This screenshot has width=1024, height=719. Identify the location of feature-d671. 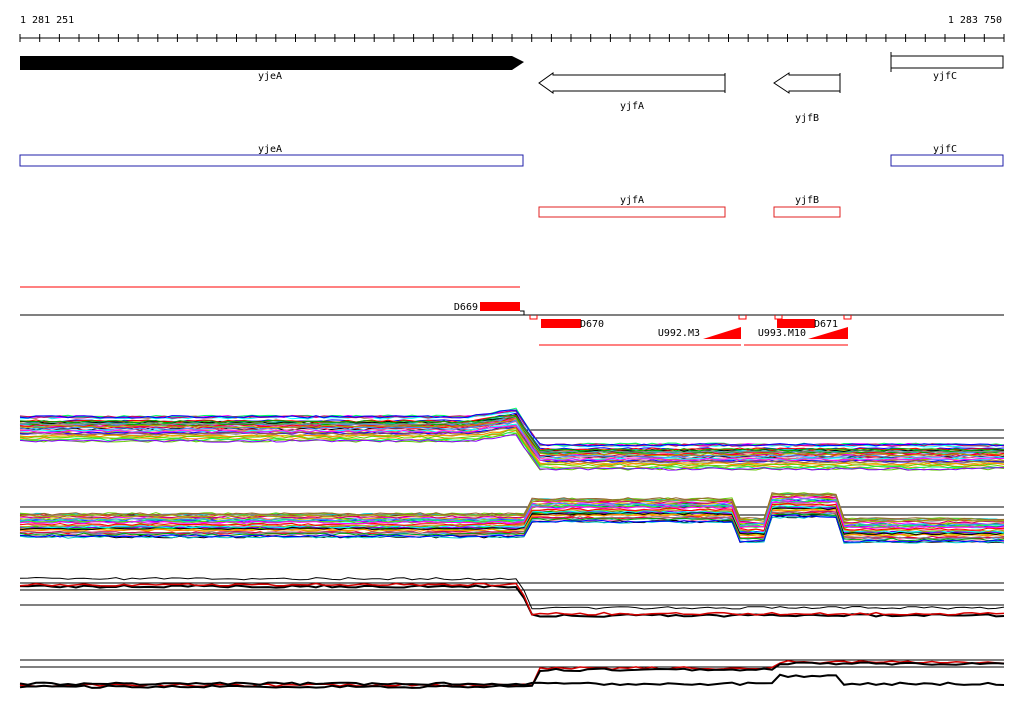
(796, 323).